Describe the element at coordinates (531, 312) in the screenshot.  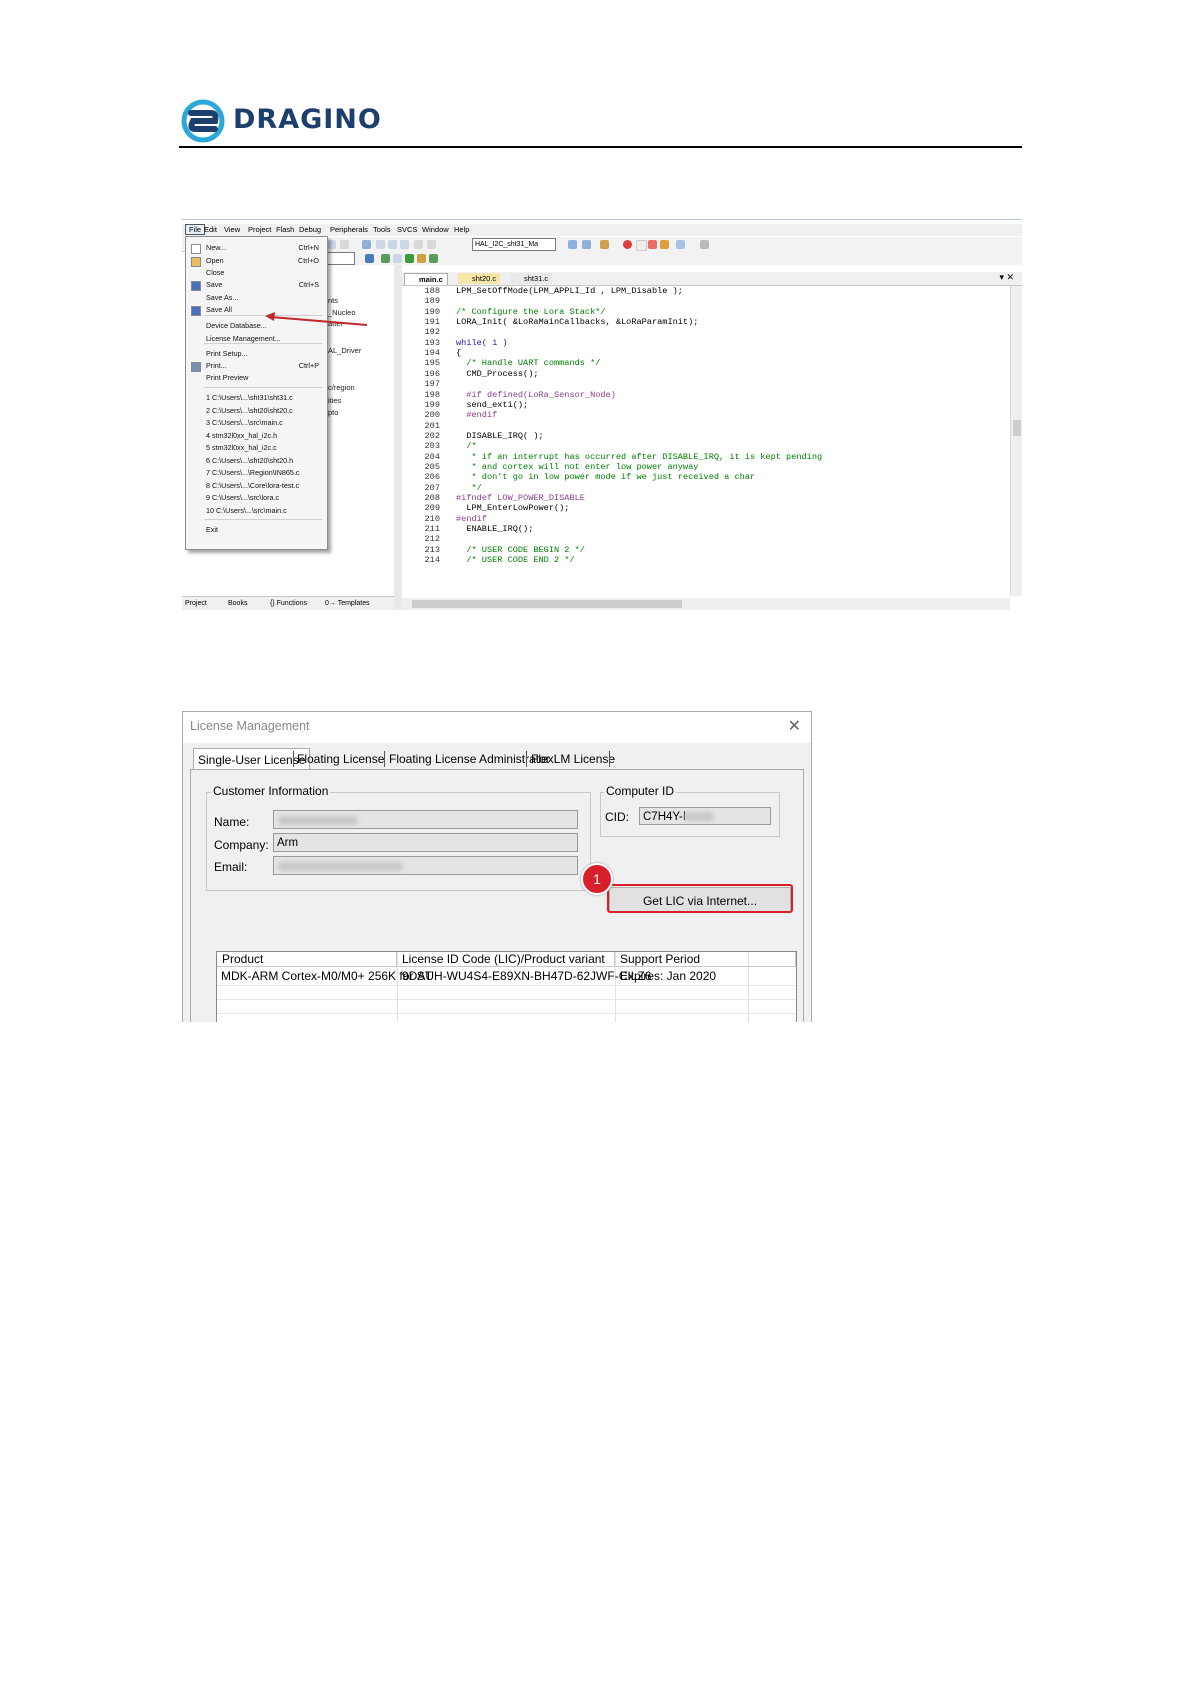
I see `code-line: /* Configure the Lora Stack*/` at that location.